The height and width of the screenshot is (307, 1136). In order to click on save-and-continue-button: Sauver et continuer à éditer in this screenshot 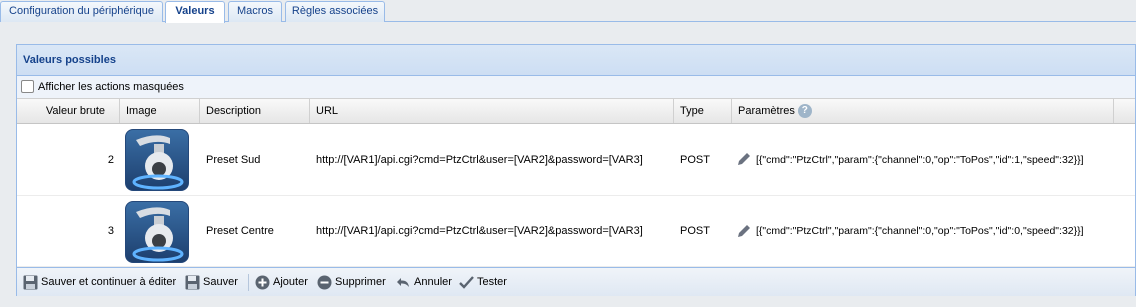, I will do `click(102, 282)`.